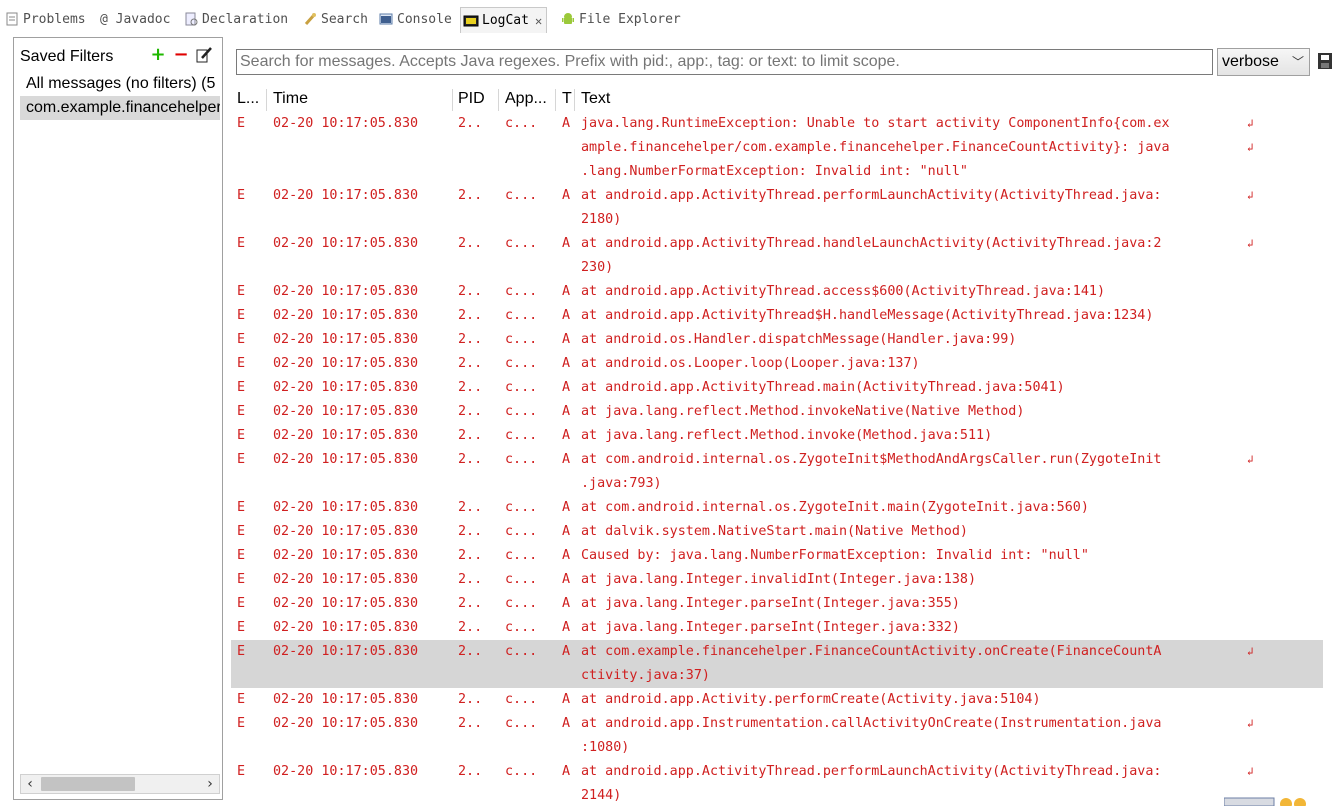 Image resolution: width=1332 pixels, height=806 pixels. Describe the element at coordinates (475, 99) in the screenshot. I see `column-pid: PID` at that location.